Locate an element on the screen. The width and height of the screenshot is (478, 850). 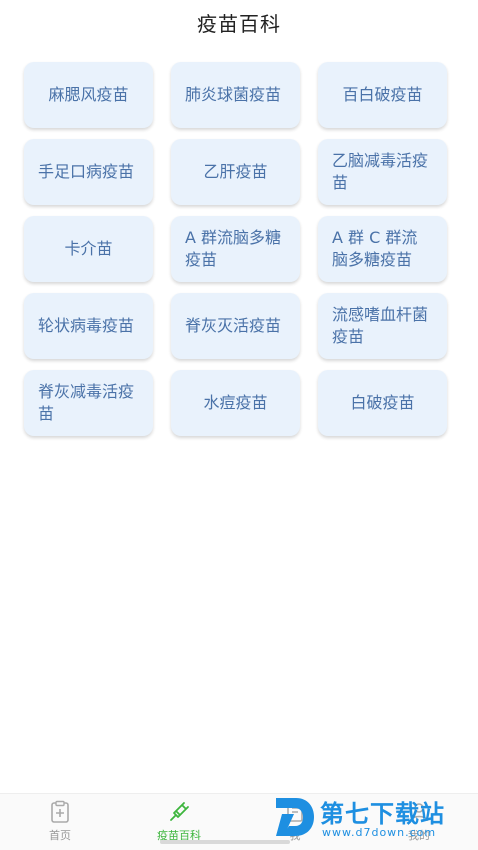
vaccine-label: 乙肝疫苗 is located at coordinates (235, 171).